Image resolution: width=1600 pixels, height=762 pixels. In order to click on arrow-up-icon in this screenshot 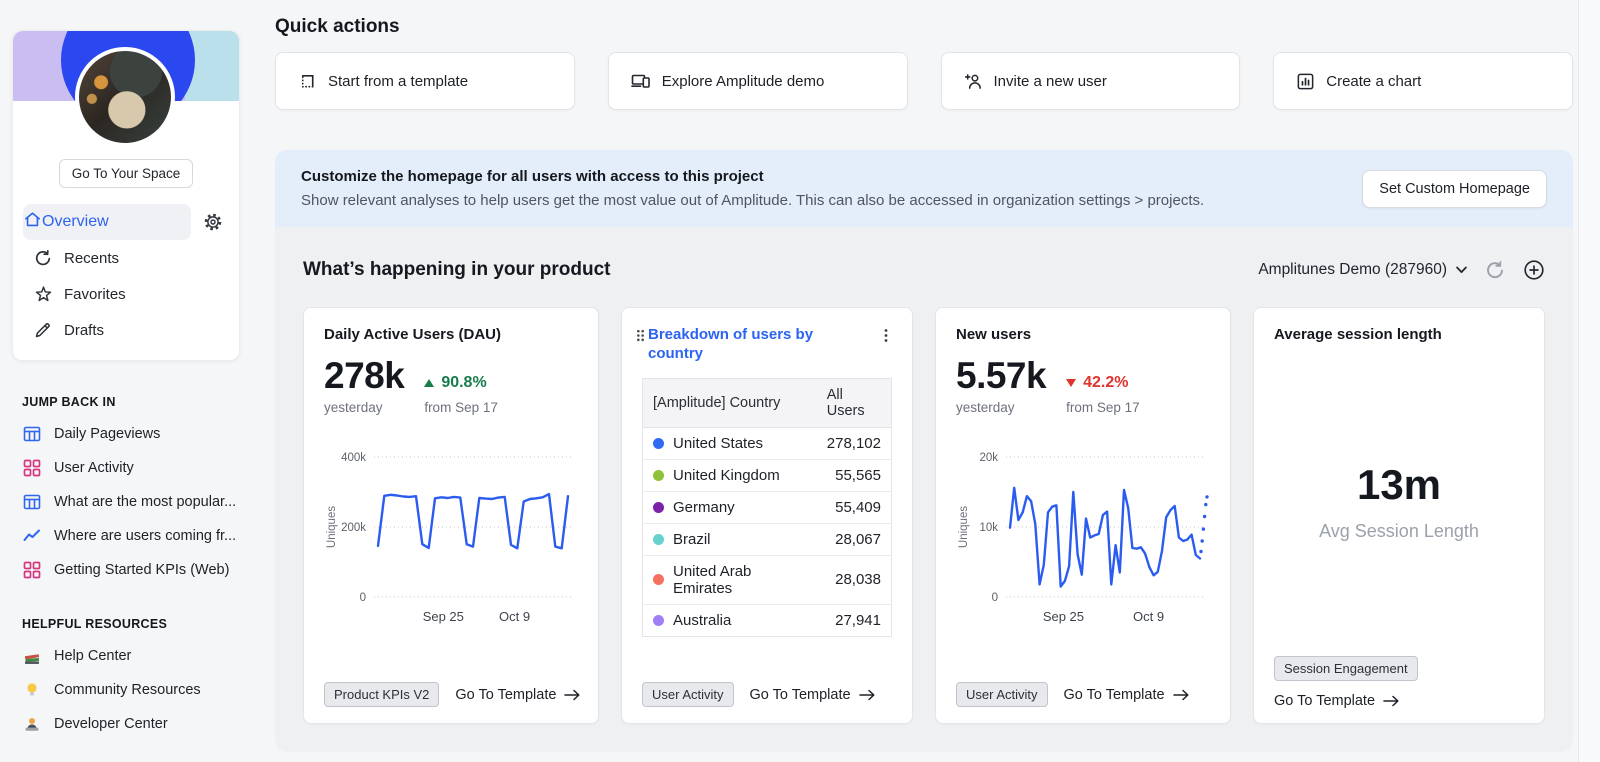, I will do `click(429, 383)`.